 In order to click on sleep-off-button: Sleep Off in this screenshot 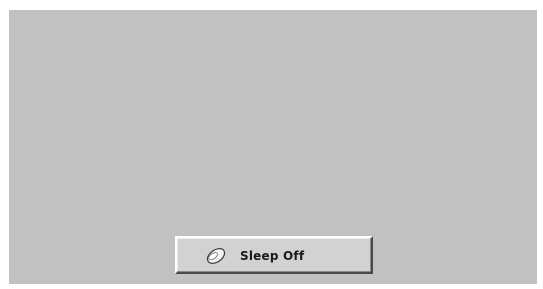, I will do `click(274, 255)`.